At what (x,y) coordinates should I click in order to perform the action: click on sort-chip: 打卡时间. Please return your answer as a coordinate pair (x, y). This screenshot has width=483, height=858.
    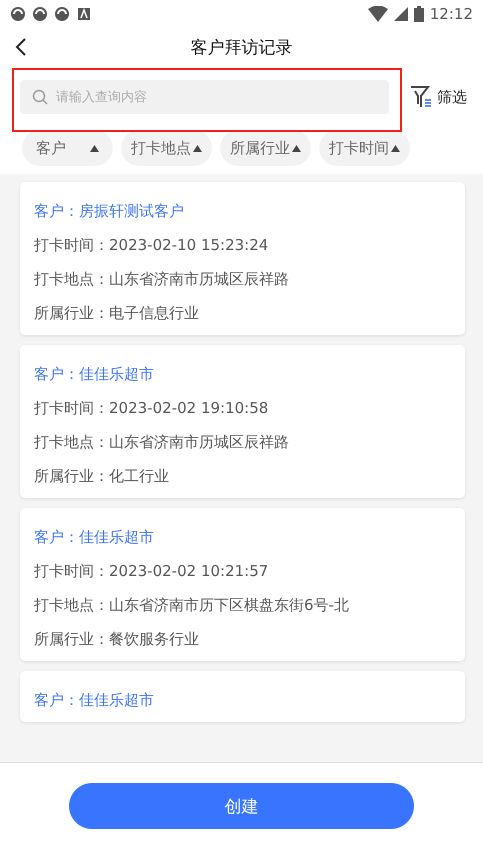
    Looking at the image, I should click on (364, 148).